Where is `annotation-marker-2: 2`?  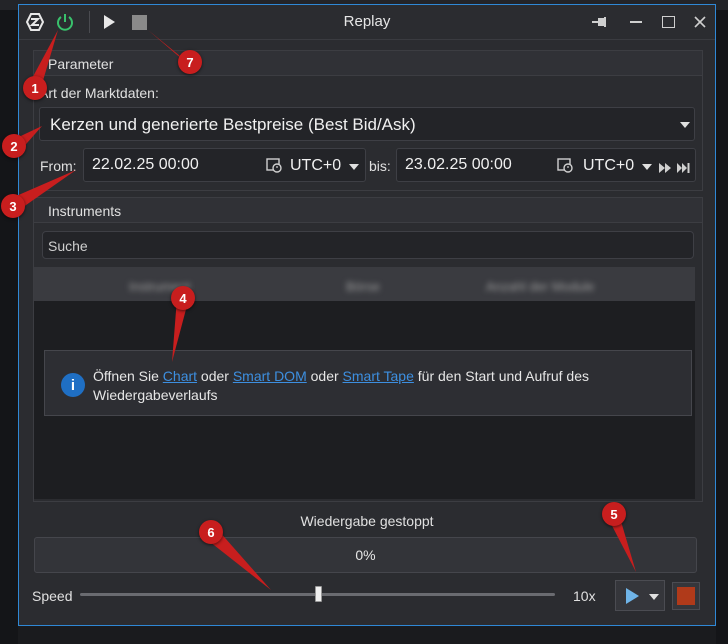
annotation-marker-2: 2 is located at coordinates (14, 146).